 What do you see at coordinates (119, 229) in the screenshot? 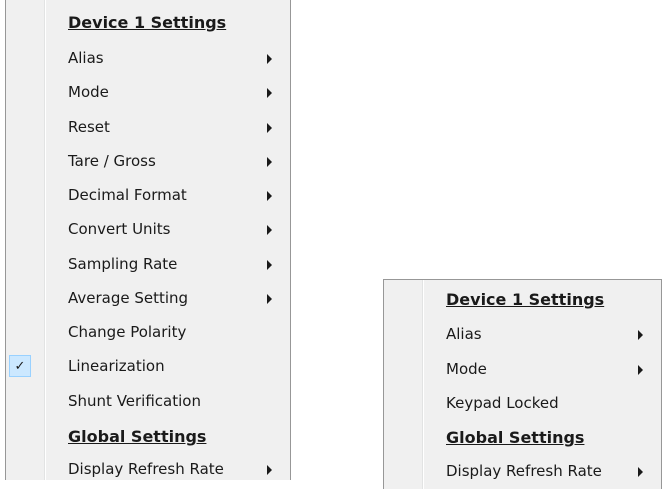
I see `menu-item-label: Convert Units` at bounding box center [119, 229].